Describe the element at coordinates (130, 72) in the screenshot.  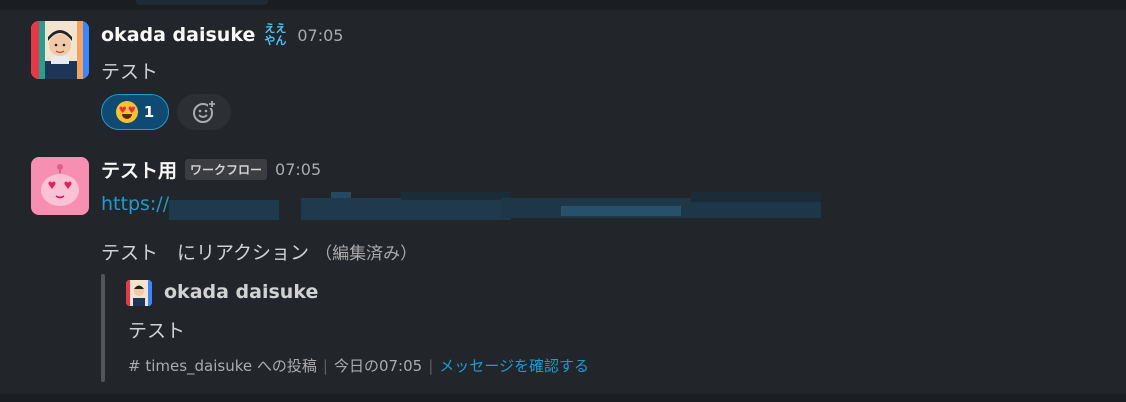
I see `message-text: テスト` at that location.